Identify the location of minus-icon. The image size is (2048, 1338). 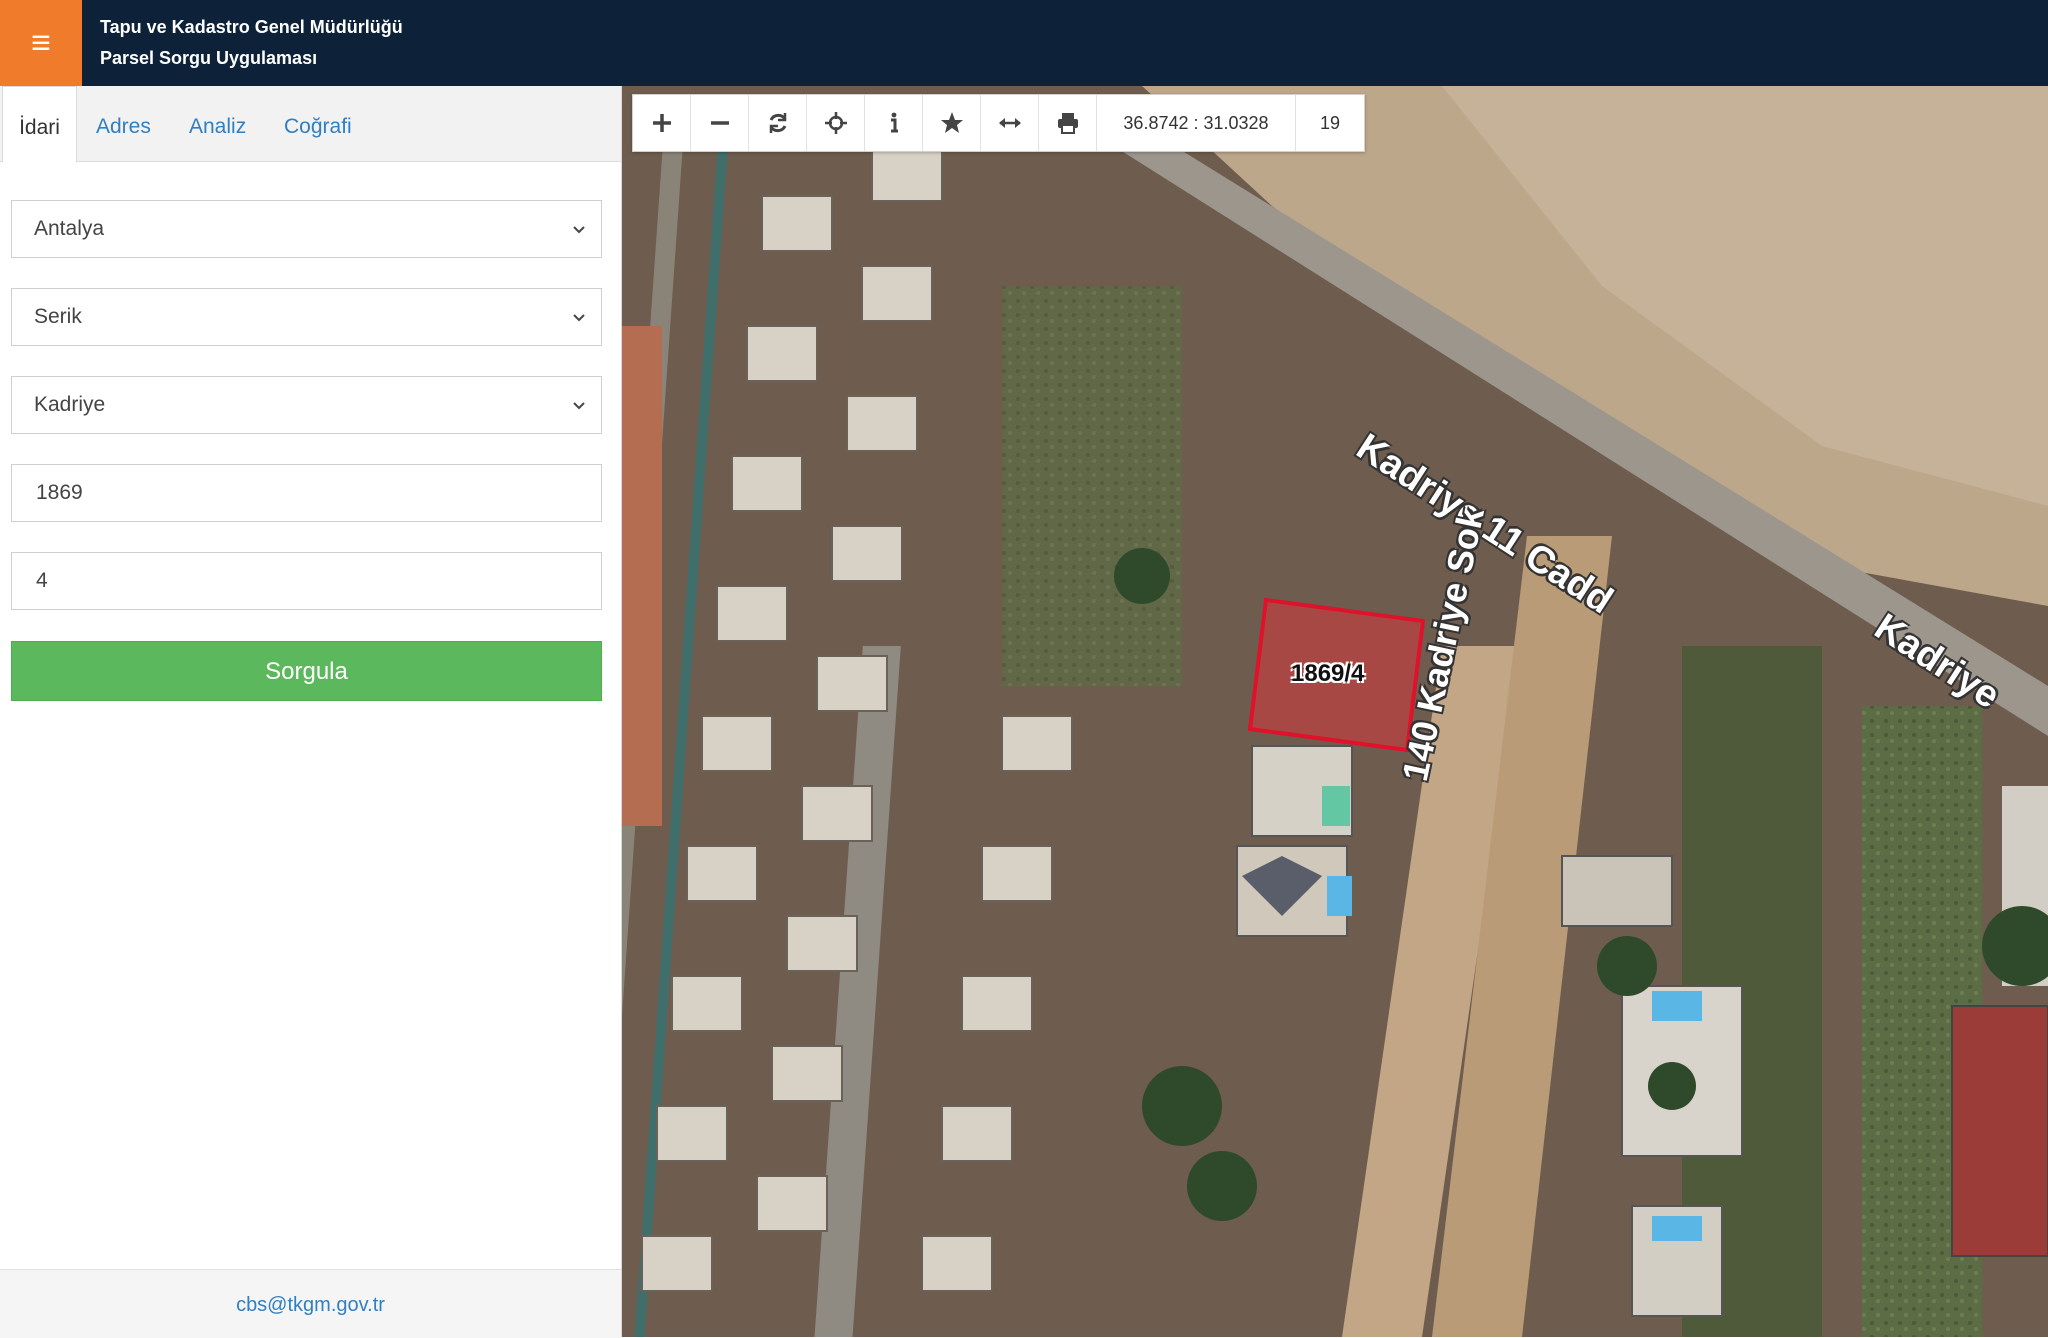
(719, 123).